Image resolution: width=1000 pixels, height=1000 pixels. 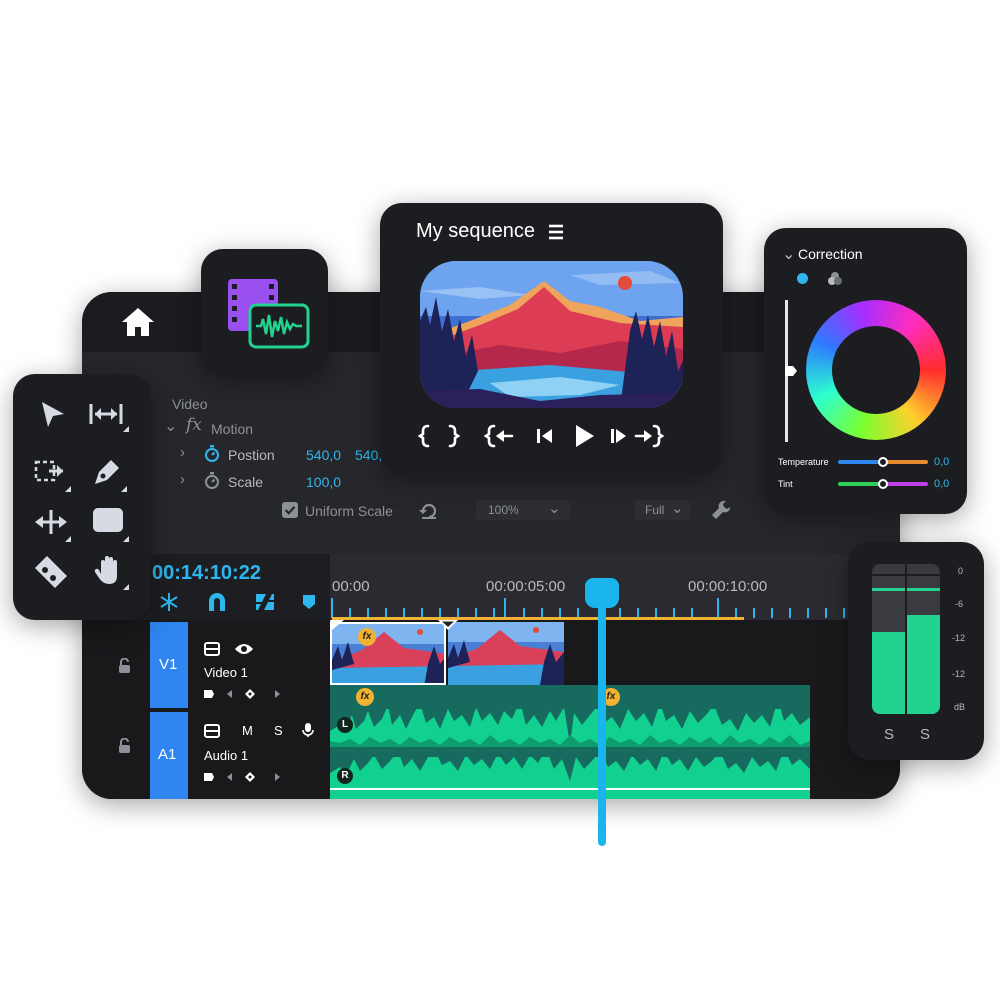 I want to click on position-label: Postion, so click(x=251, y=455).